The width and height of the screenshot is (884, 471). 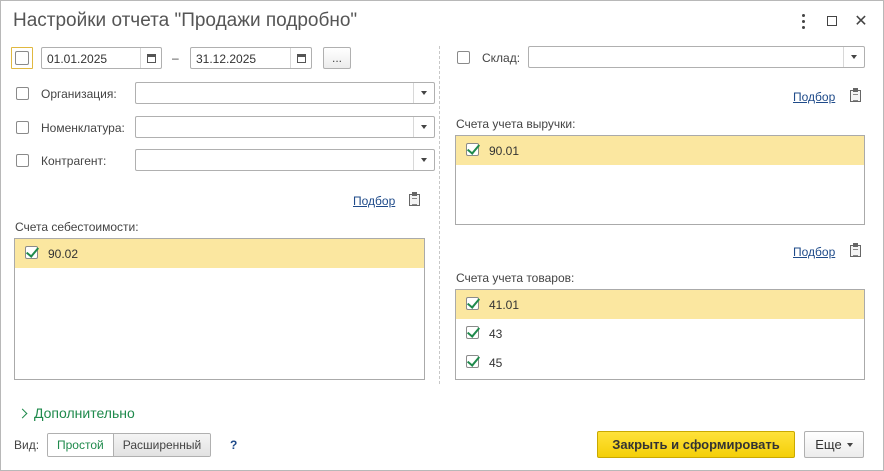 I want to click on period-from-field: 01.01.2025, so click(x=101, y=58).